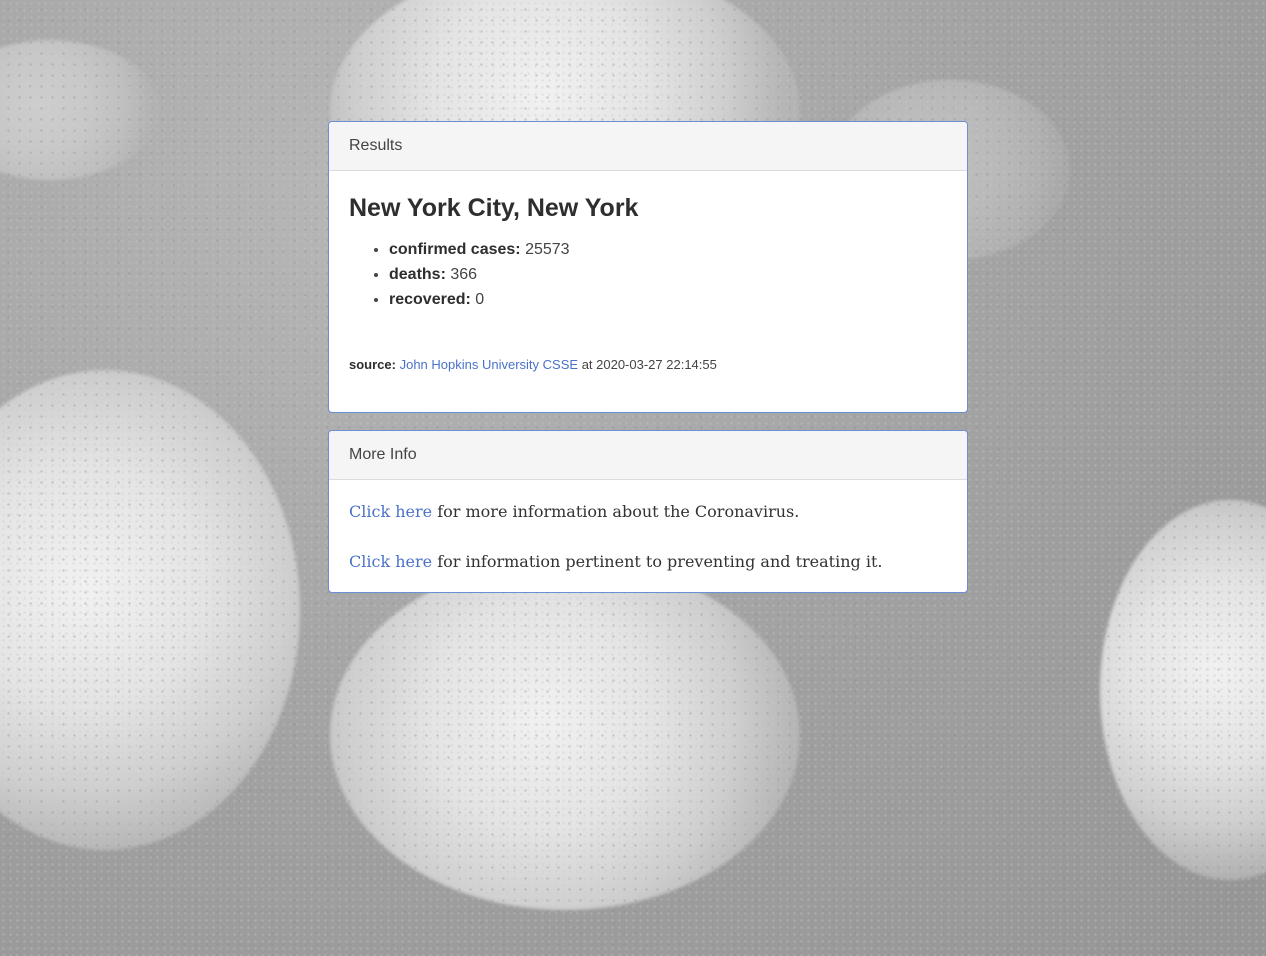  I want to click on stat-value: 25573, so click(547, 249).